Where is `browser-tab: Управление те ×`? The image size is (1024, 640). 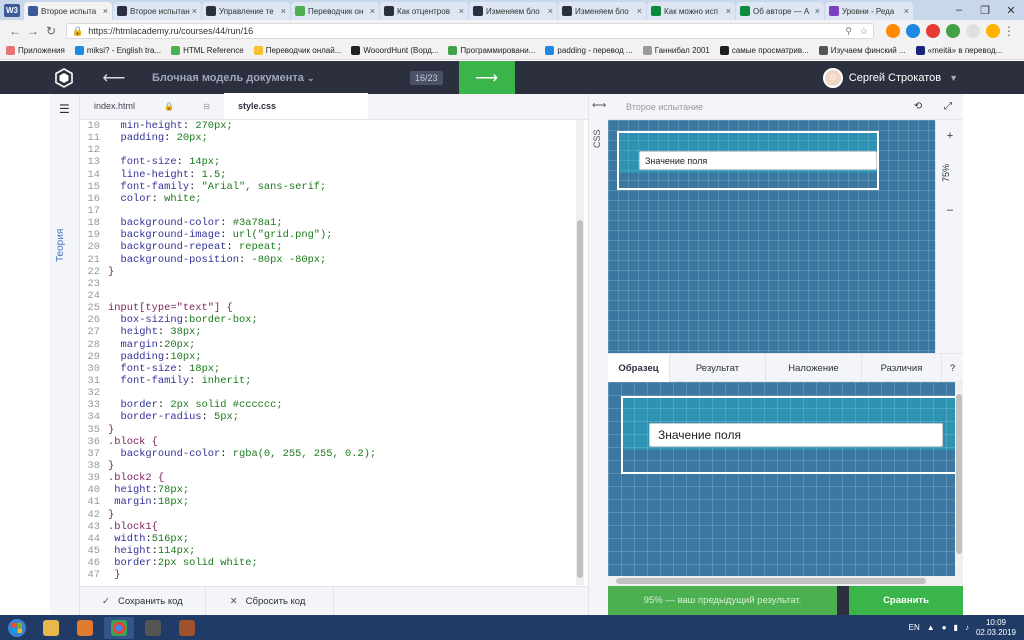 browser-tab: Управление те × is located at coordinates (246, 11).